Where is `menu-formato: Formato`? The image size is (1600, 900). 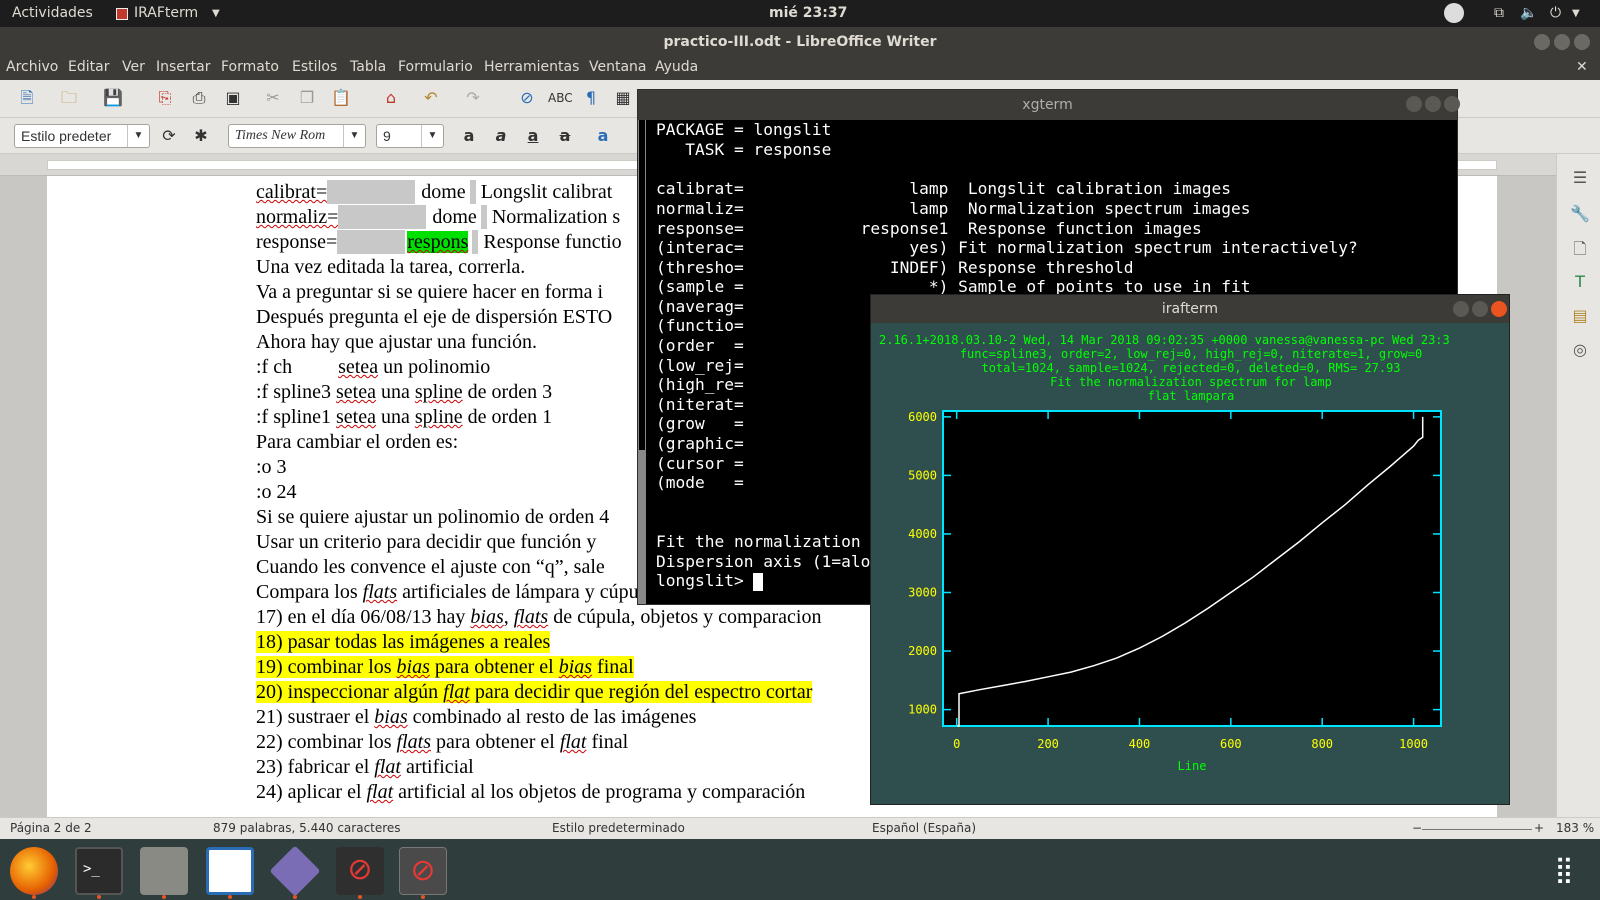 menu-formato: Formato is located at coordinates (250, 67).